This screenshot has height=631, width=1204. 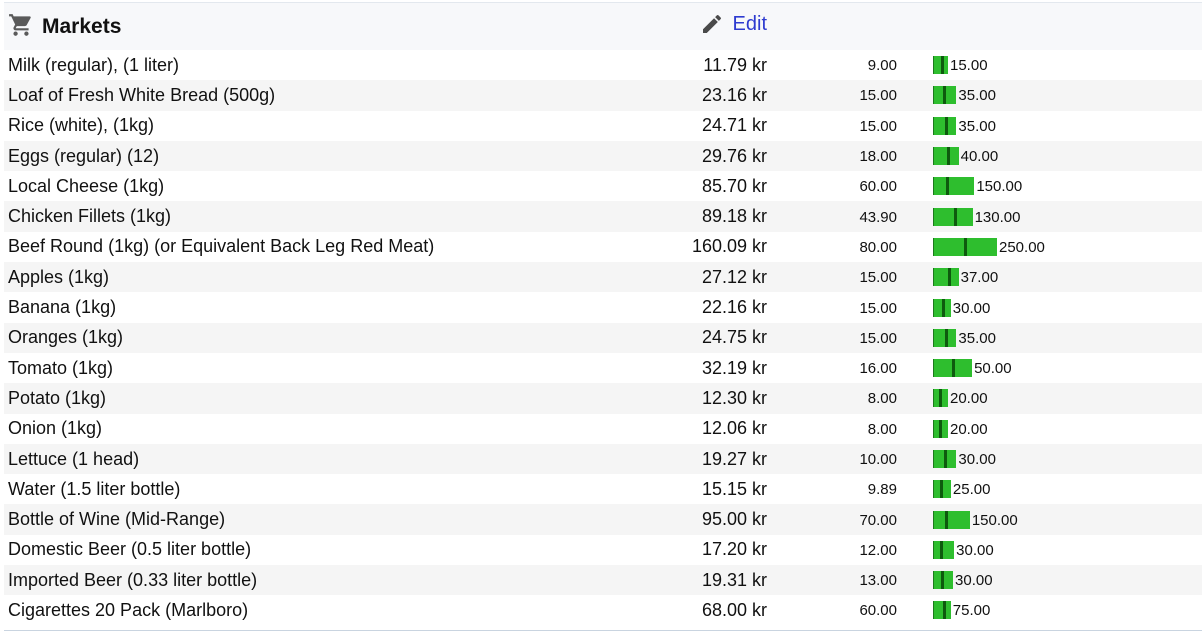 I want to click on item-name: Bottle of Wine (Mid-Range), so click(x=308, y=519).